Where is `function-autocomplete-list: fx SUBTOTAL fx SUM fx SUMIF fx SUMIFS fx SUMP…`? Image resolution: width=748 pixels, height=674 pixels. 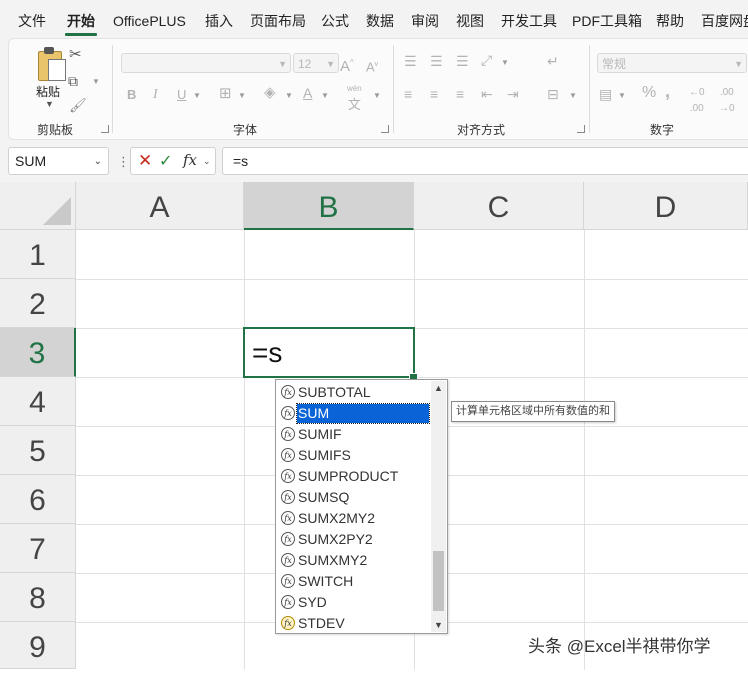
function-autocomplete-list: fx SUBTOTAL fx SUM fx SUMIF fx SUMIFS fx SUMP… is located at coordinates (361, 506).